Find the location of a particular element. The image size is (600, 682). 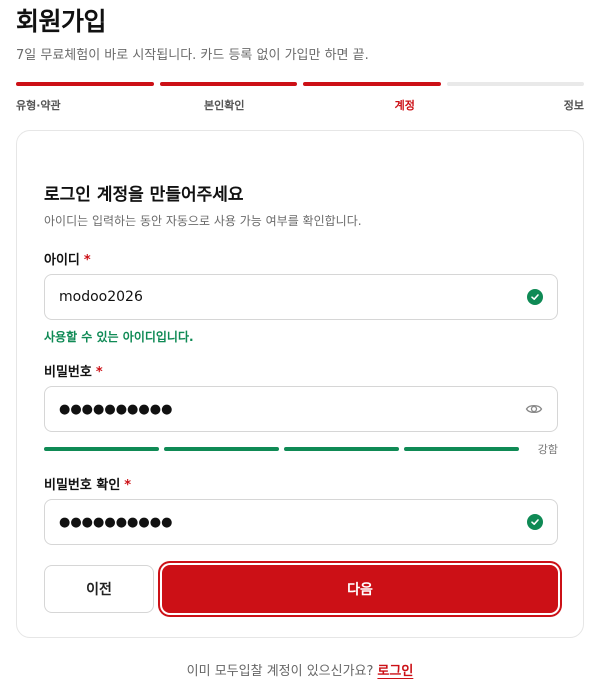

step-label: 유형·약관 is located at coordinates (38, 105).